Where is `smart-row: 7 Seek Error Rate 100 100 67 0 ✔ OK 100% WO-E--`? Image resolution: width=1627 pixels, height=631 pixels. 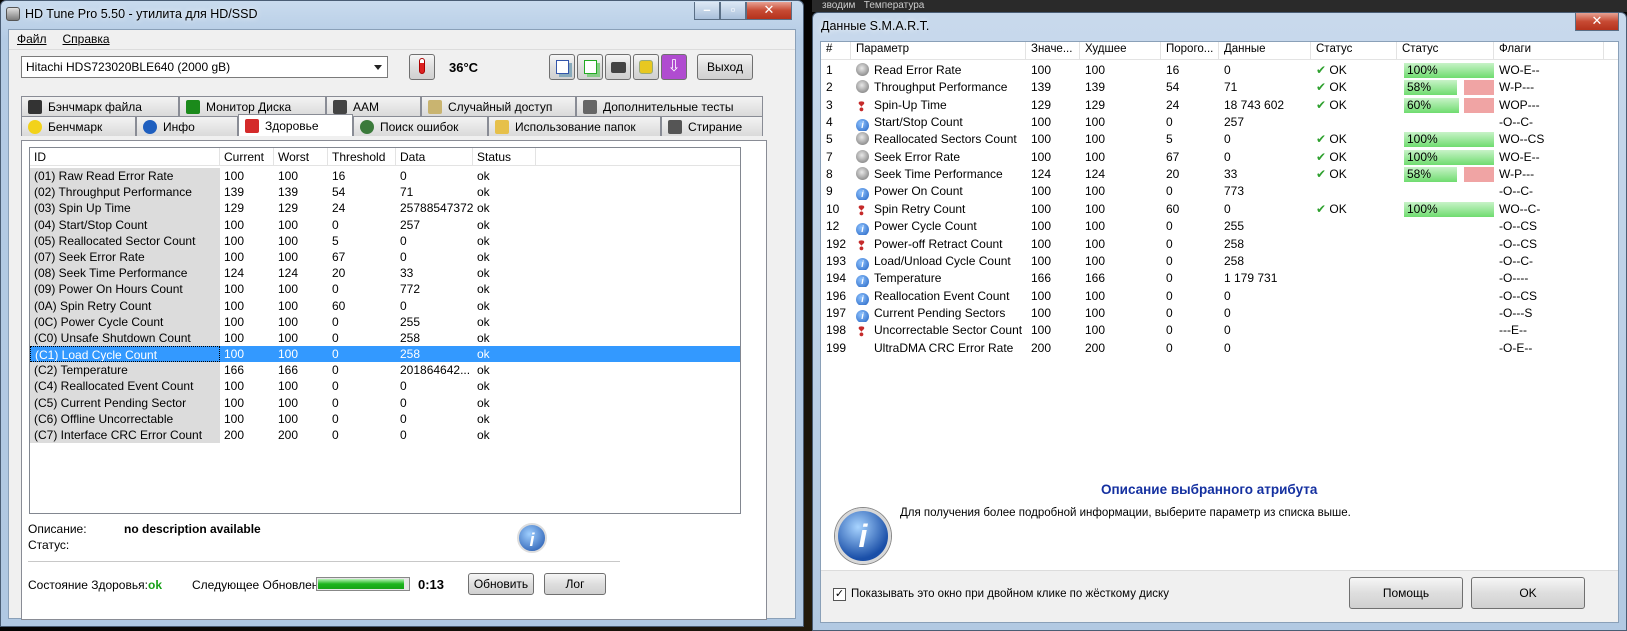
smart-row: 7 Seek Error Rate 100 100 67 0 ✔ OK 100% WO-E-- is located at coordinates (1219, 157).